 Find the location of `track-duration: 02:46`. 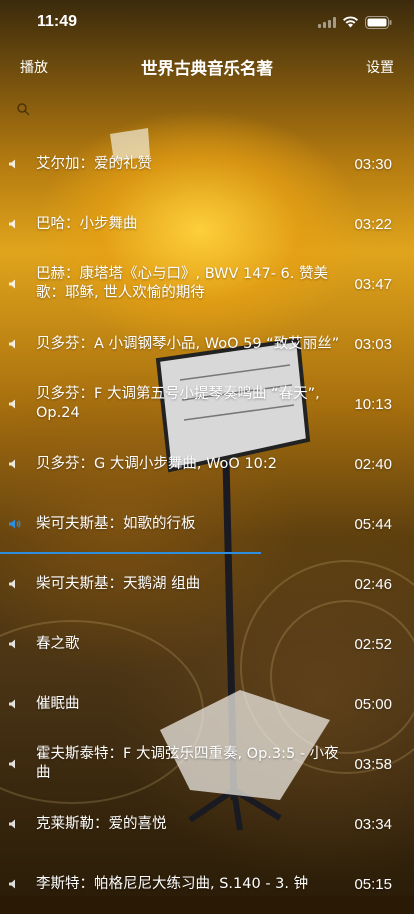

track-duration: 02:46 is located at coordinates (373, 584).